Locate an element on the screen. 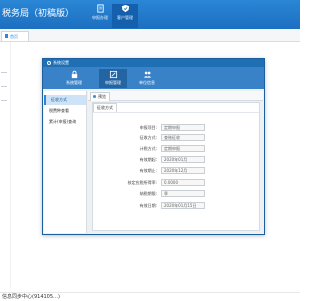 The height and width of the screenshot is (301, 320). window-sidebar: 征收方式 税费种查看 累计(申报)查询 is located at coordinates (65, 162).